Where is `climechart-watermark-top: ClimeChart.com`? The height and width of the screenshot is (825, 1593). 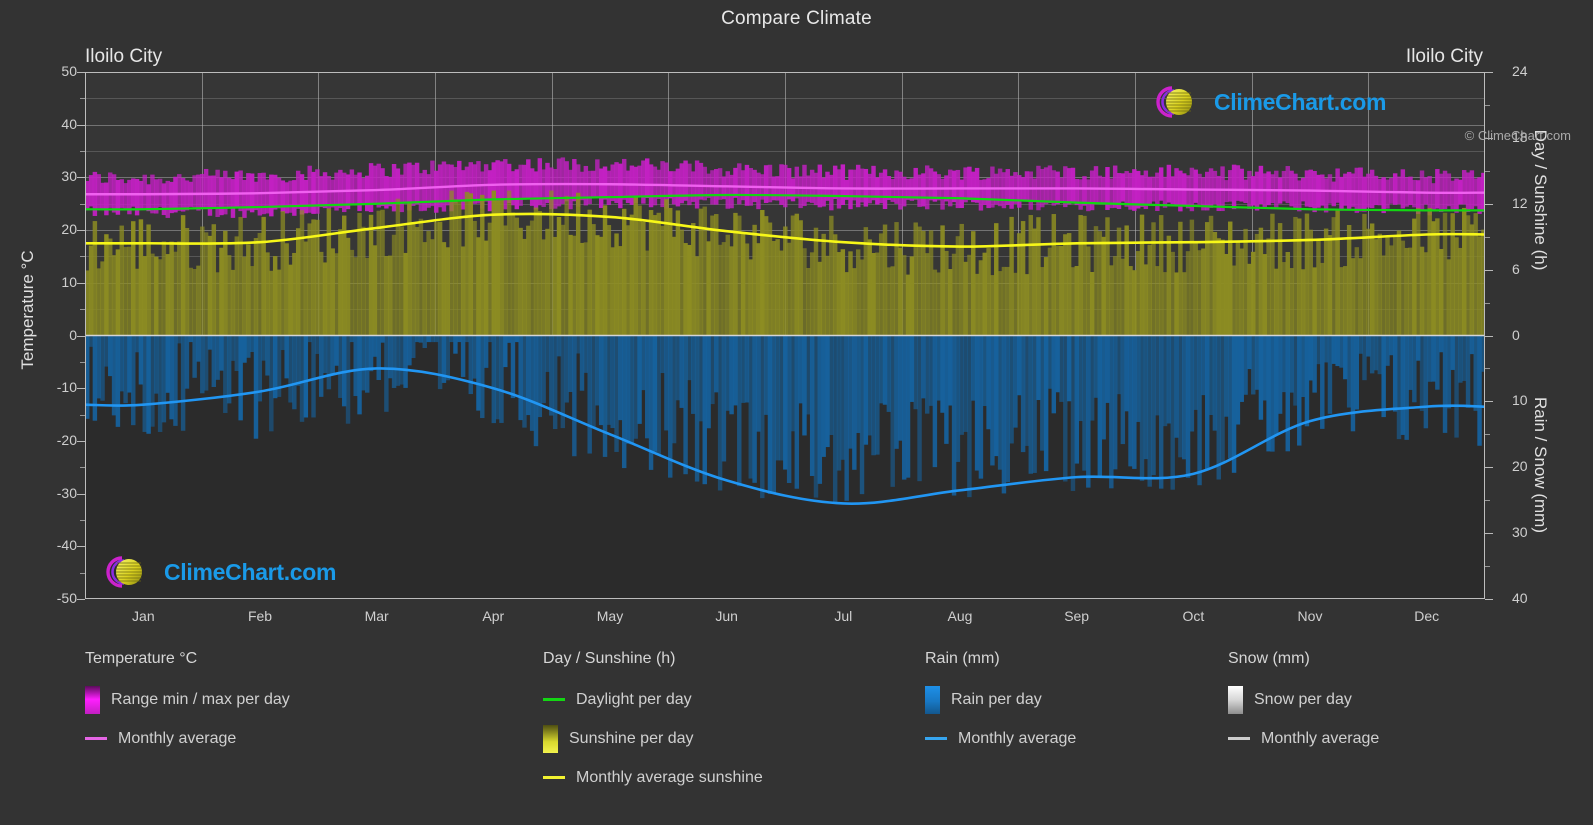 climechart-watermark-top: ClimeChart.com is located at coordinates (1265, 102).